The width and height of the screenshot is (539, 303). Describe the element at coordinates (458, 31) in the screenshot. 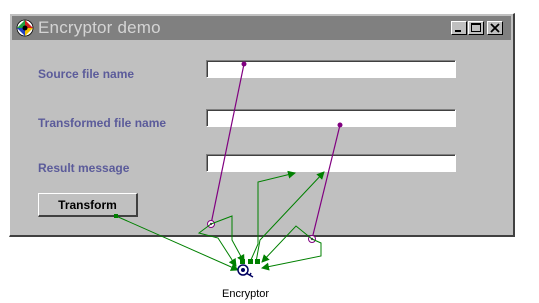

I see `minimize-icon` at that location.